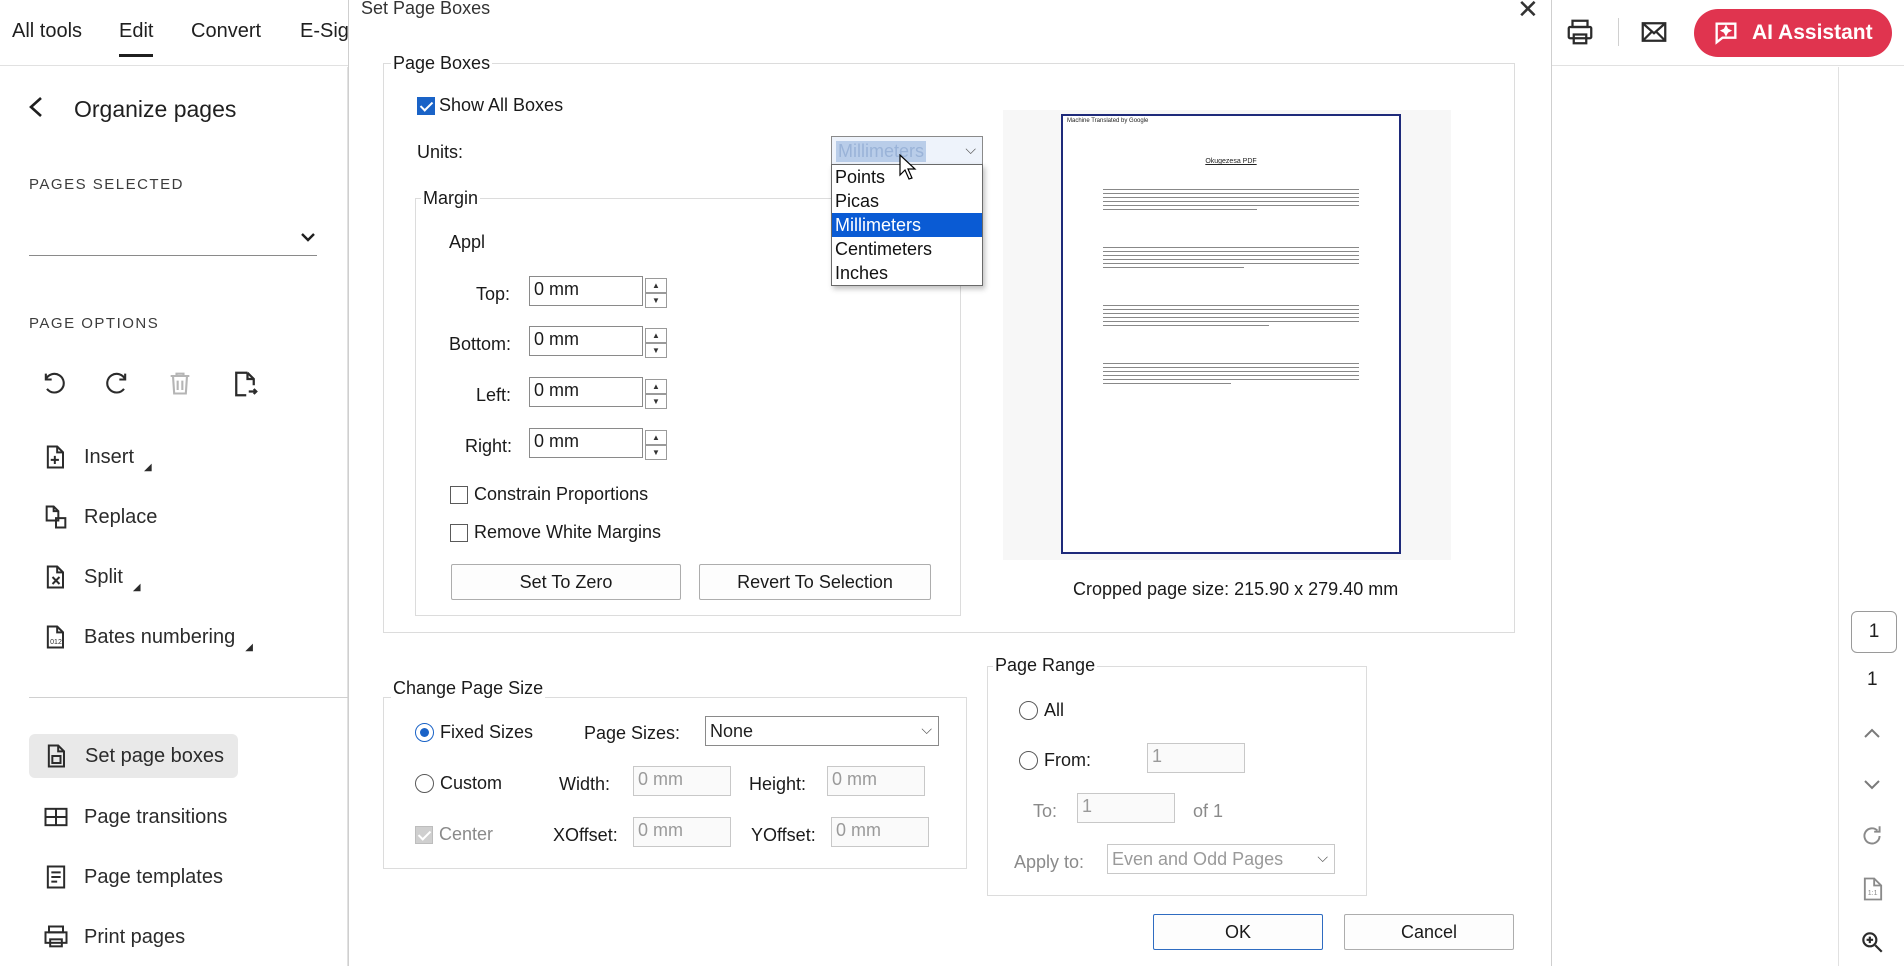  Describe the element at coordinates (180, 385) in the screenshot. I see `delete-icon` at that location.